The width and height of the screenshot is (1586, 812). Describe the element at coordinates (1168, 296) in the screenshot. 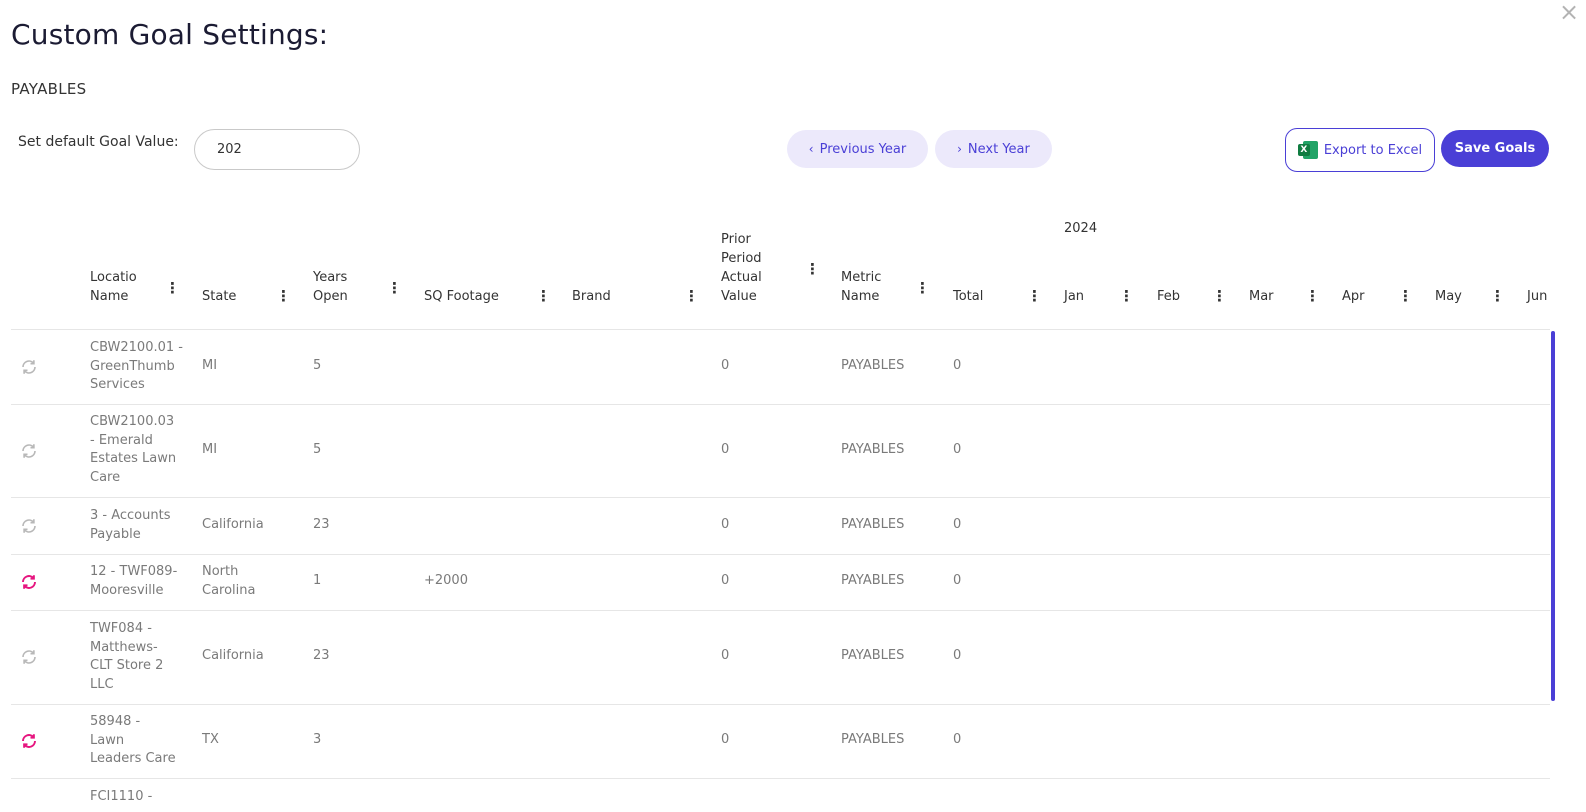

I see `column-header-feb: Feb` at that location.